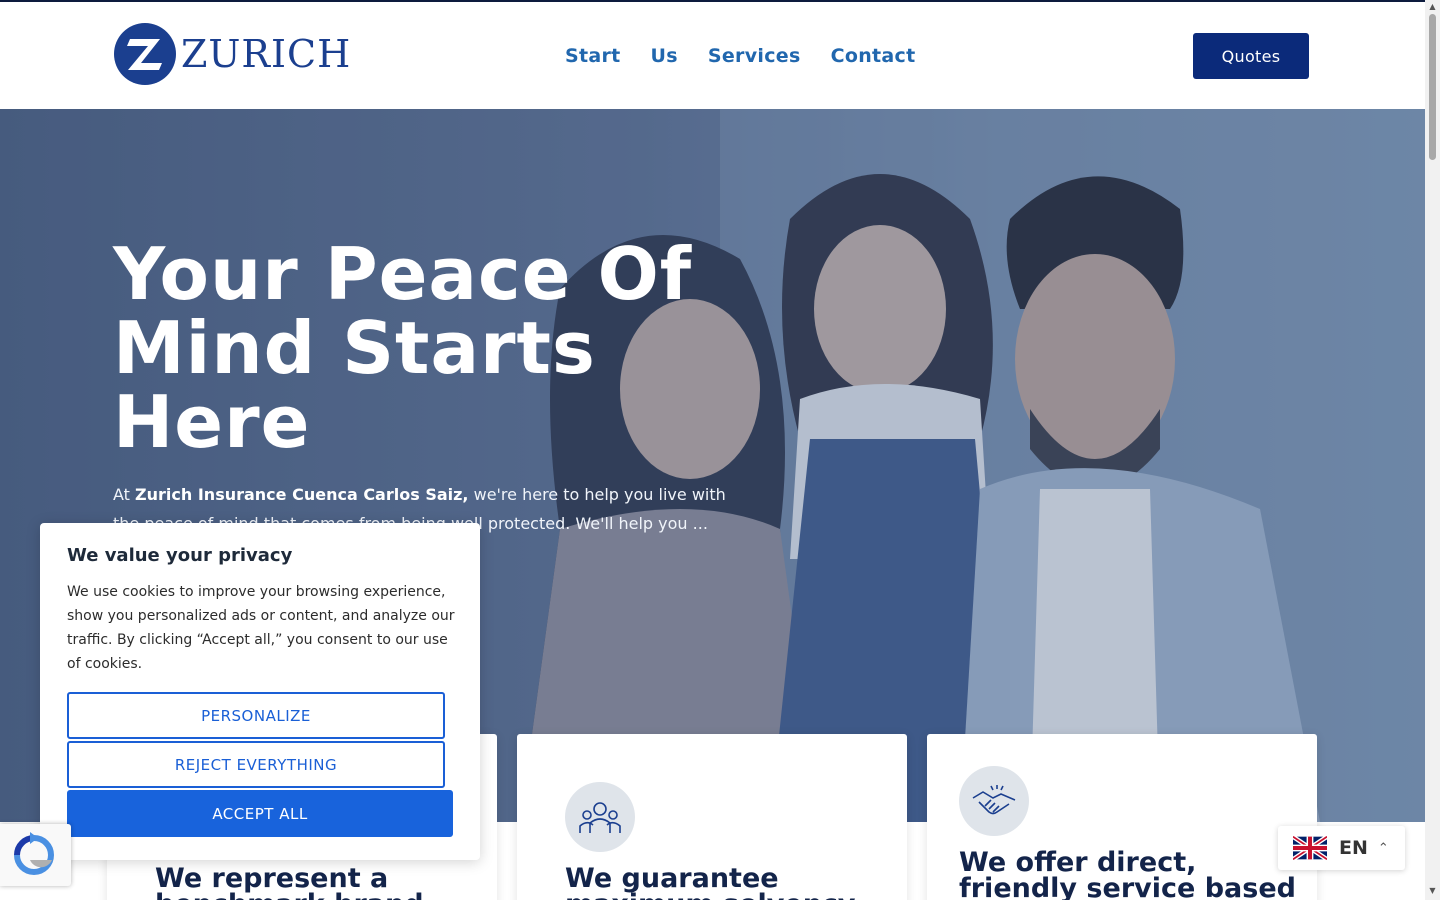 The height and width of the screenshot is (900, 1440). Describe the element at coordinates (1310, 848) in the screenshot. I see `uk-flag-icon` at that location.